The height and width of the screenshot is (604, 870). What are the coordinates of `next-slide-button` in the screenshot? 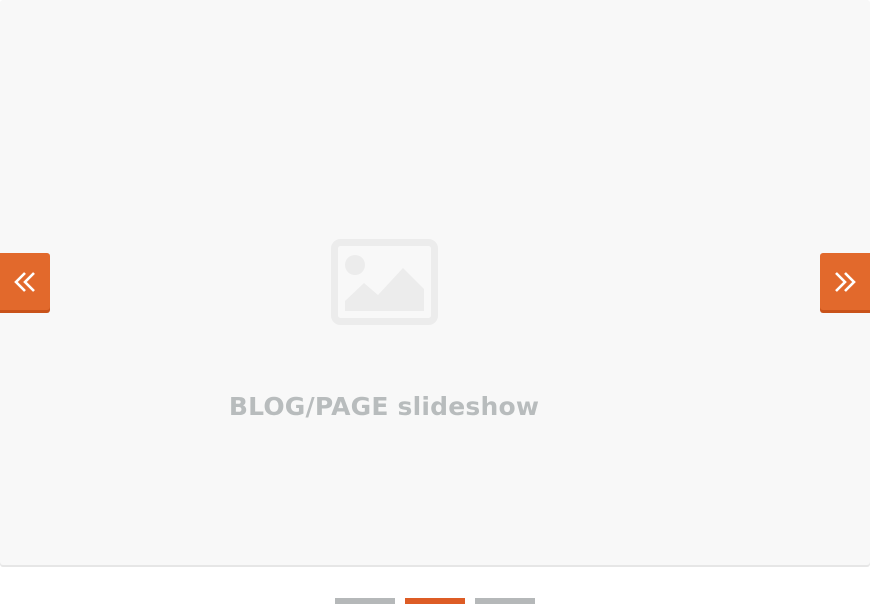 It's located at (845, 281).